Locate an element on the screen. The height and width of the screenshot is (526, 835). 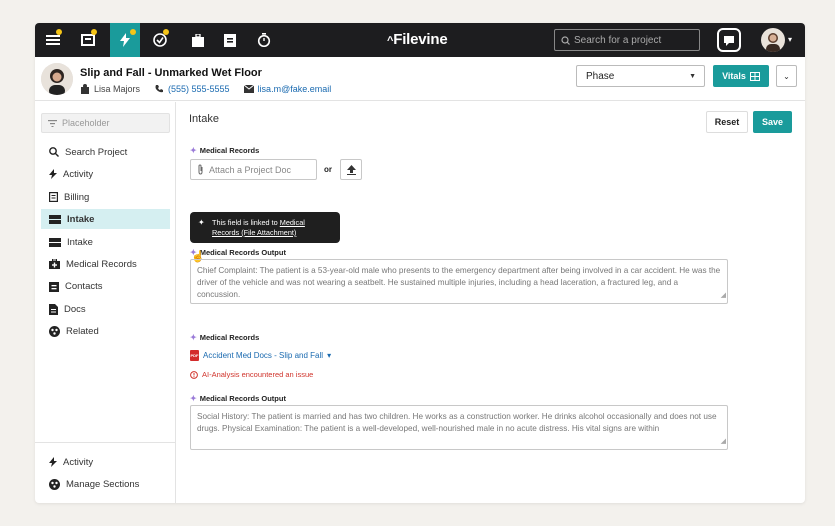
chevron-down-icon: ⌄ is located at coordinates (786, 76).